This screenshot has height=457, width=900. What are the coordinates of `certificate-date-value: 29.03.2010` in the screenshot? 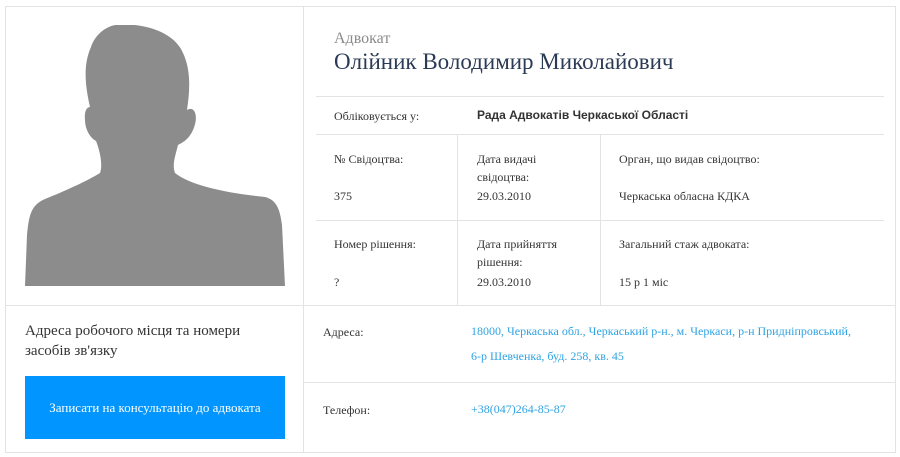 It's located at (504, 196).